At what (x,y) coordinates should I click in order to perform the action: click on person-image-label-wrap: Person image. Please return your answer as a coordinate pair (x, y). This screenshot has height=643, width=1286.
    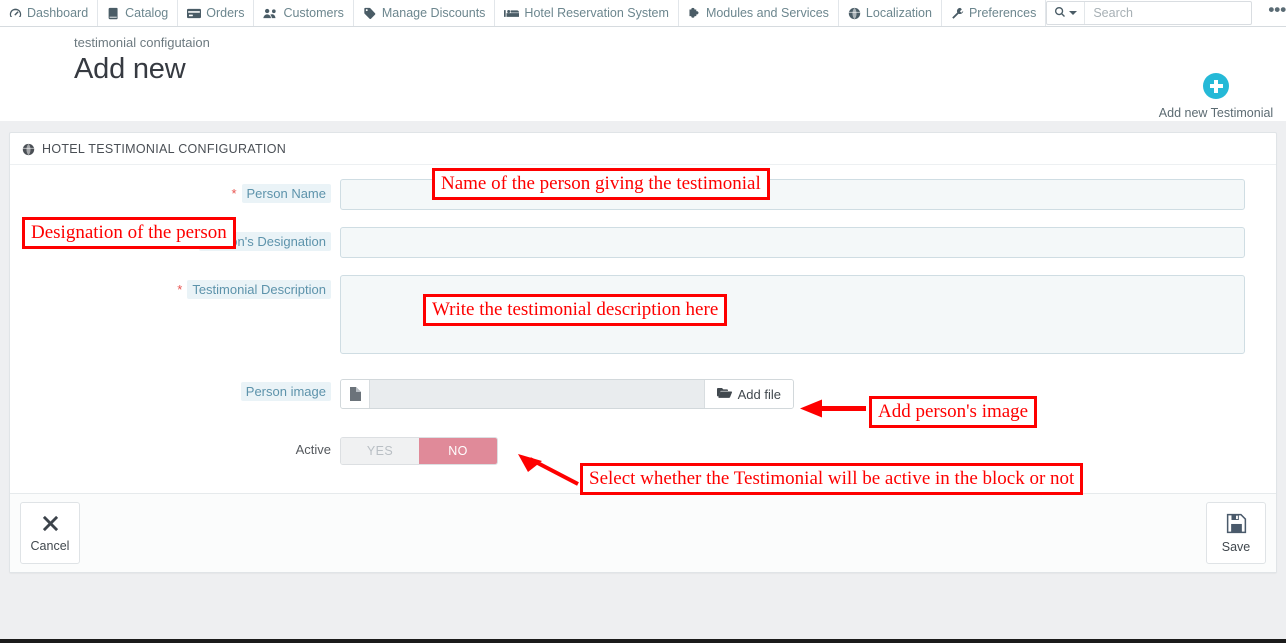
    Looking at the image, I should click on (175, 390).